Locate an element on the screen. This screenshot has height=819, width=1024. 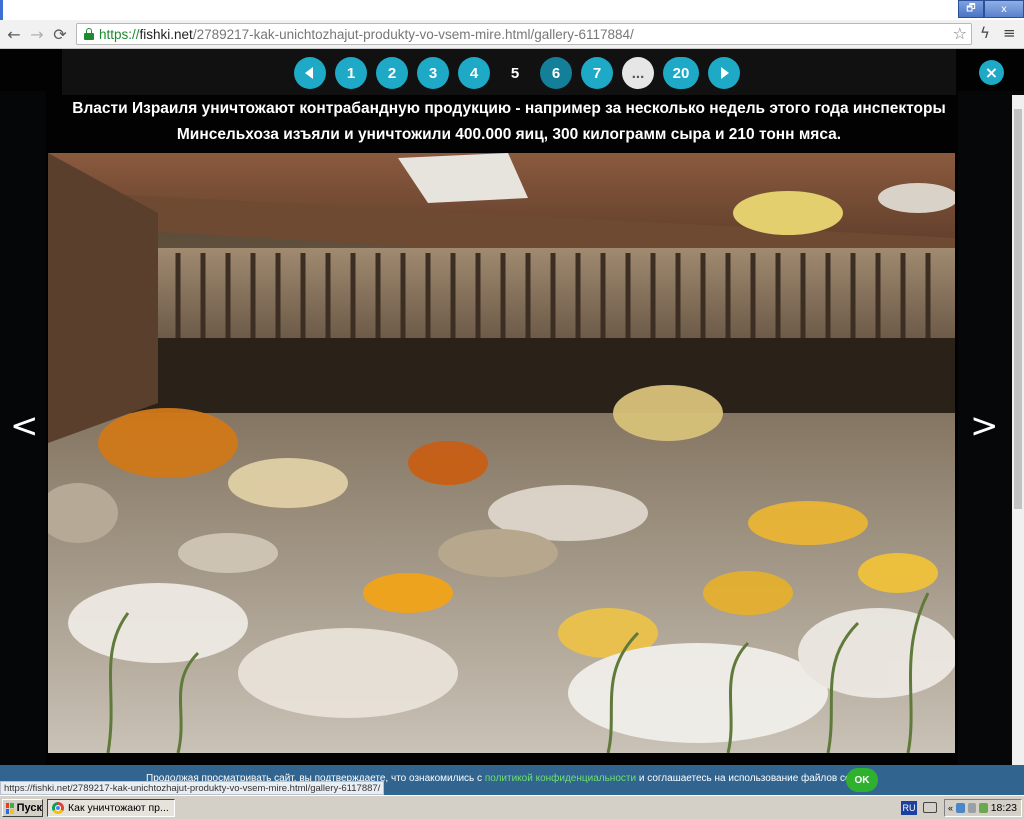
reload-icon: ⟳ is located at coordinates (60, 34).